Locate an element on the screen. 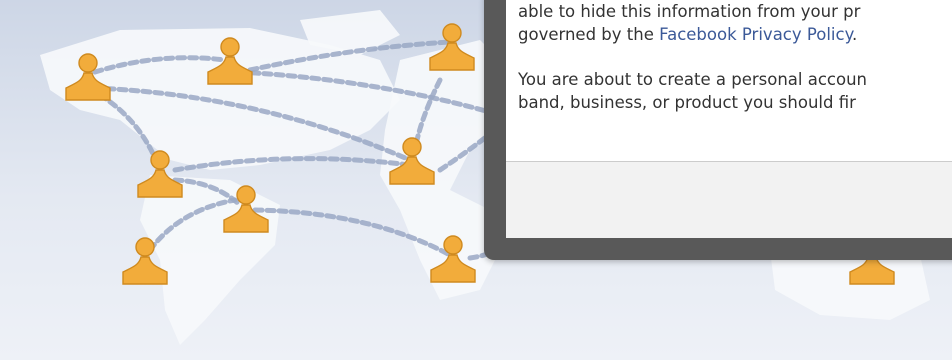  privacy-policy-link: Facebook Privacy Policy is located at coordinates (755, 34).